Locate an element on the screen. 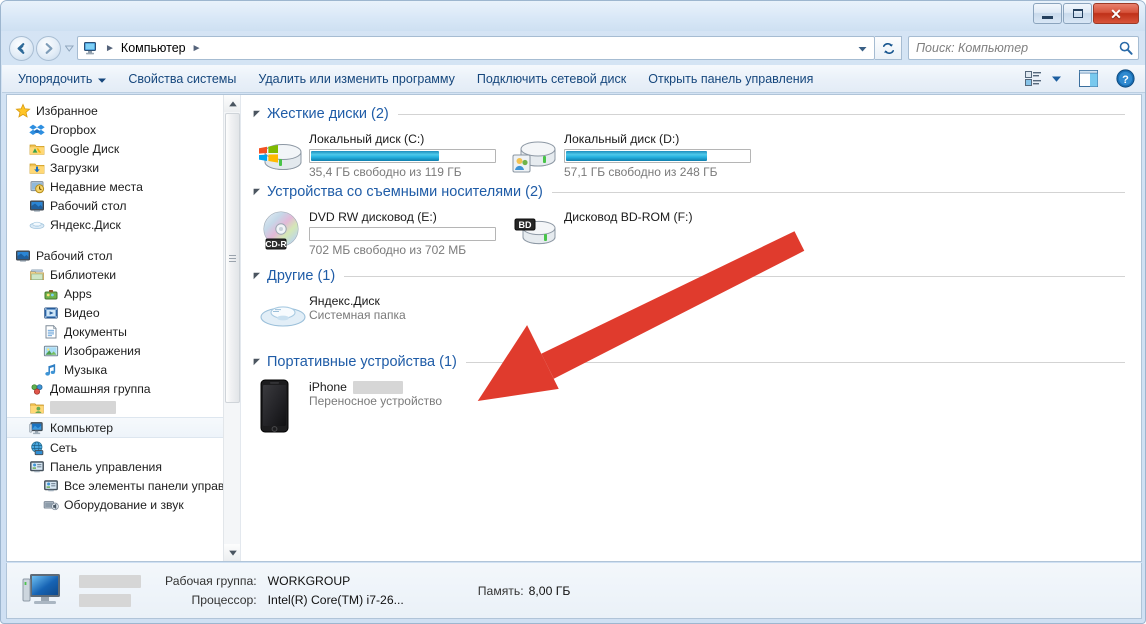  sidebar-item-музыка: Музыка is located at coordinates (123, 369).